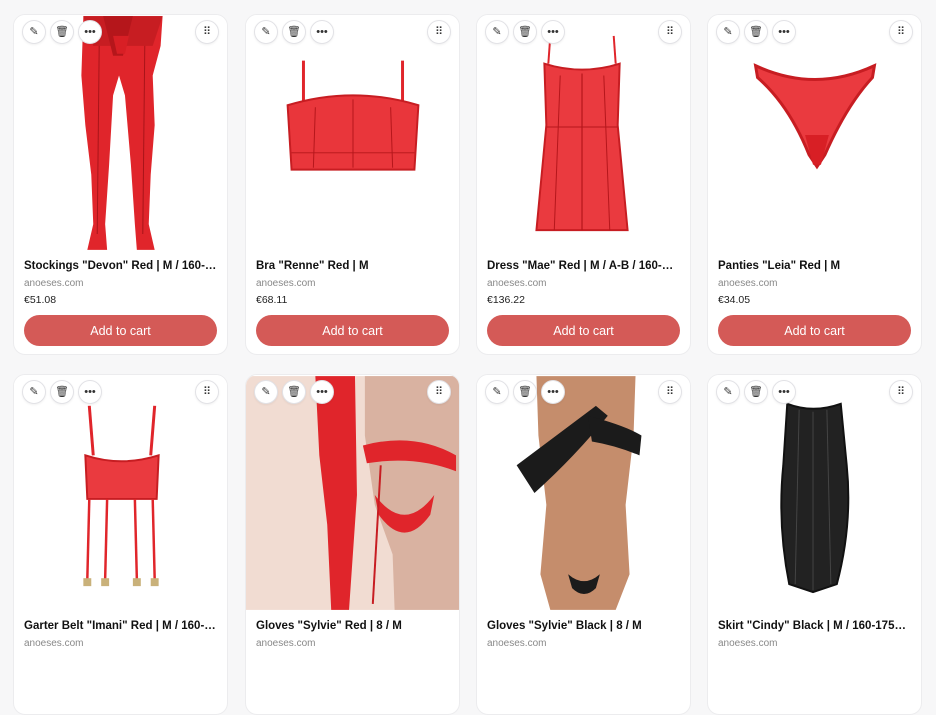 The height and width of the screenshot is (715, 936). What do you see at coordinates (583, 493) in the screenshot?
I see `product-image-black-gloves-model: ✎ 🗑 ••• ⠿` at bounding box center [583, 493].